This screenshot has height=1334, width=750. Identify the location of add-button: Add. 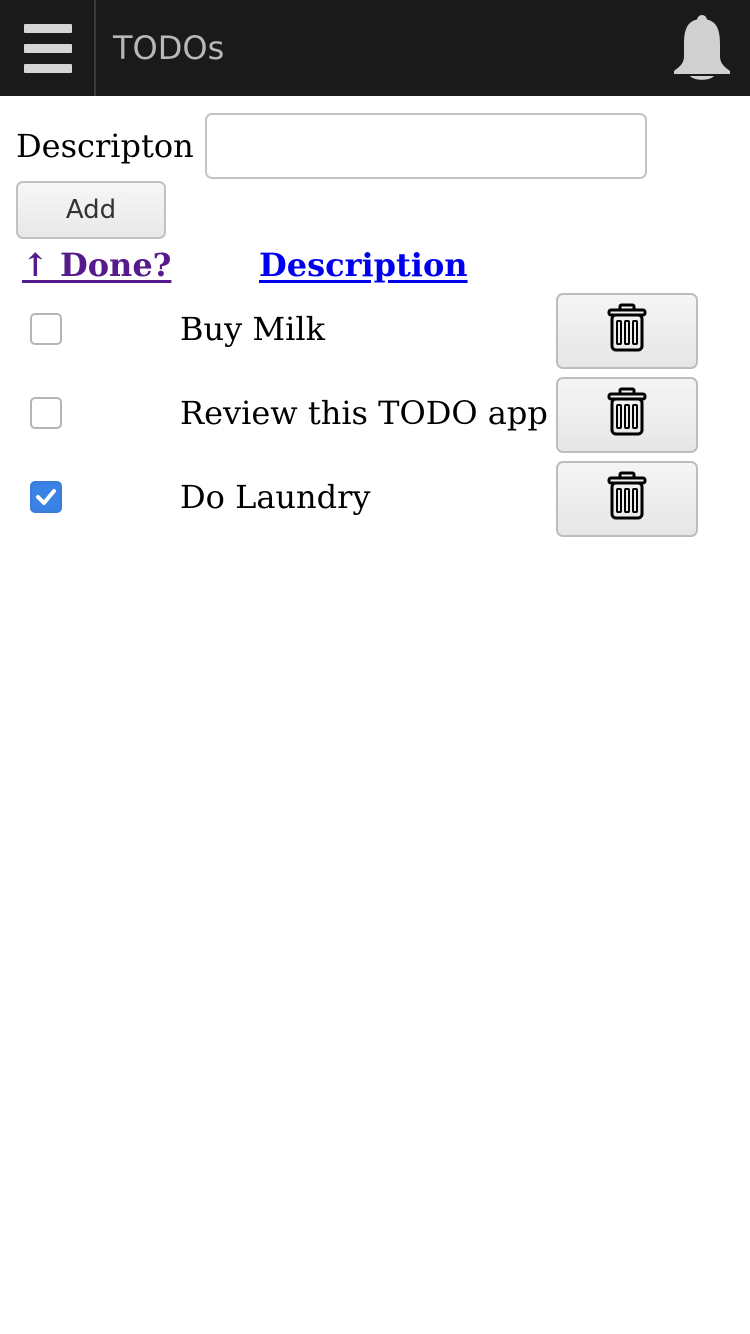
(91, 210).